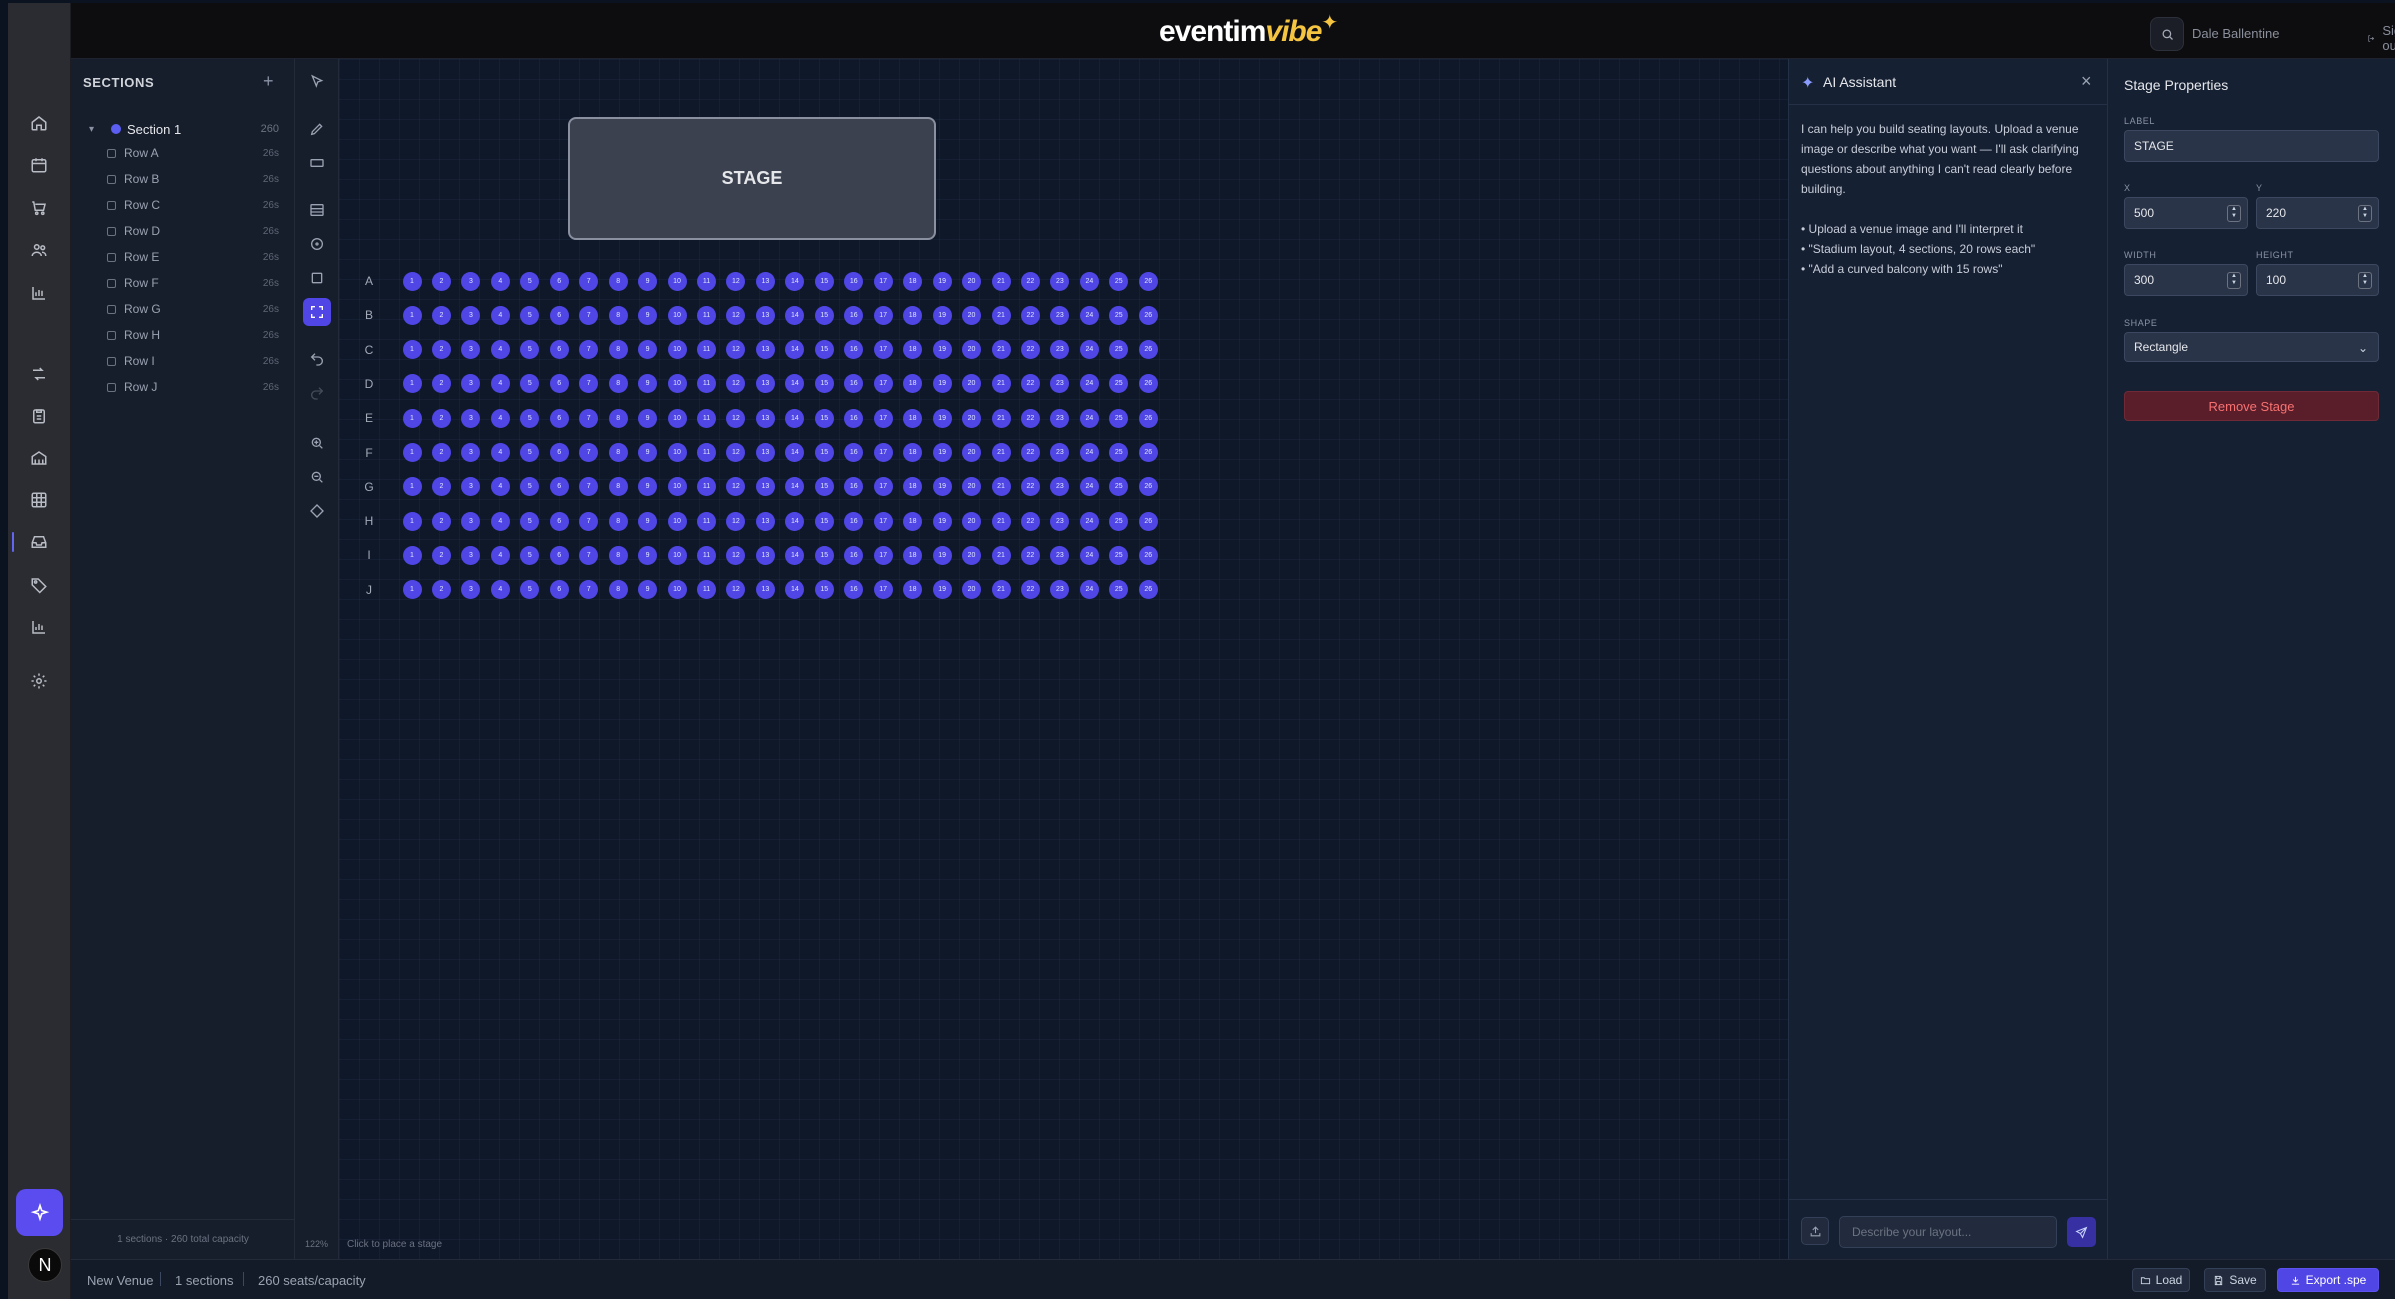  Describe the element at coordinates (317, 129) in the screenshot. I see `pen-tool` at that location.